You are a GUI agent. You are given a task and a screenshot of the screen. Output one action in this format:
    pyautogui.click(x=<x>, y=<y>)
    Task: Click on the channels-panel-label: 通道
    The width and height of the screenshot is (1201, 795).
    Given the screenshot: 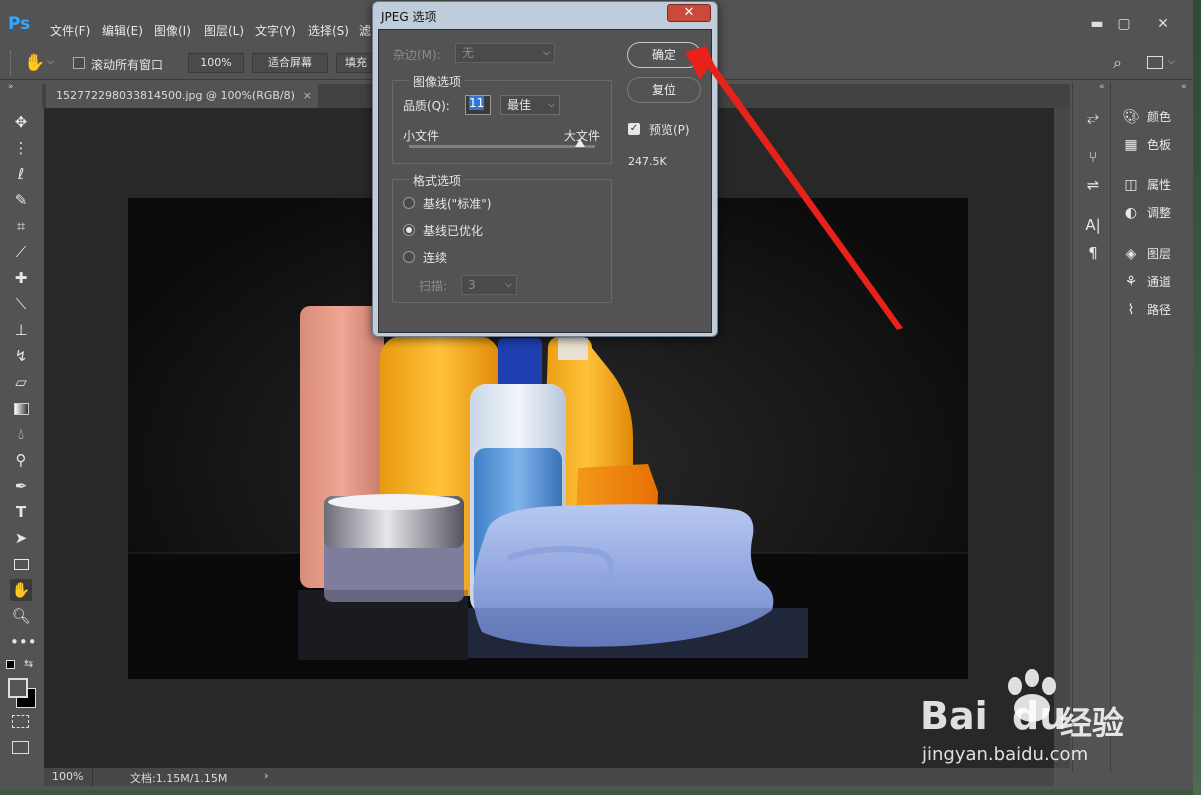 What is the action you would take?
    pyautogui.click(x=1159, y=282)
    